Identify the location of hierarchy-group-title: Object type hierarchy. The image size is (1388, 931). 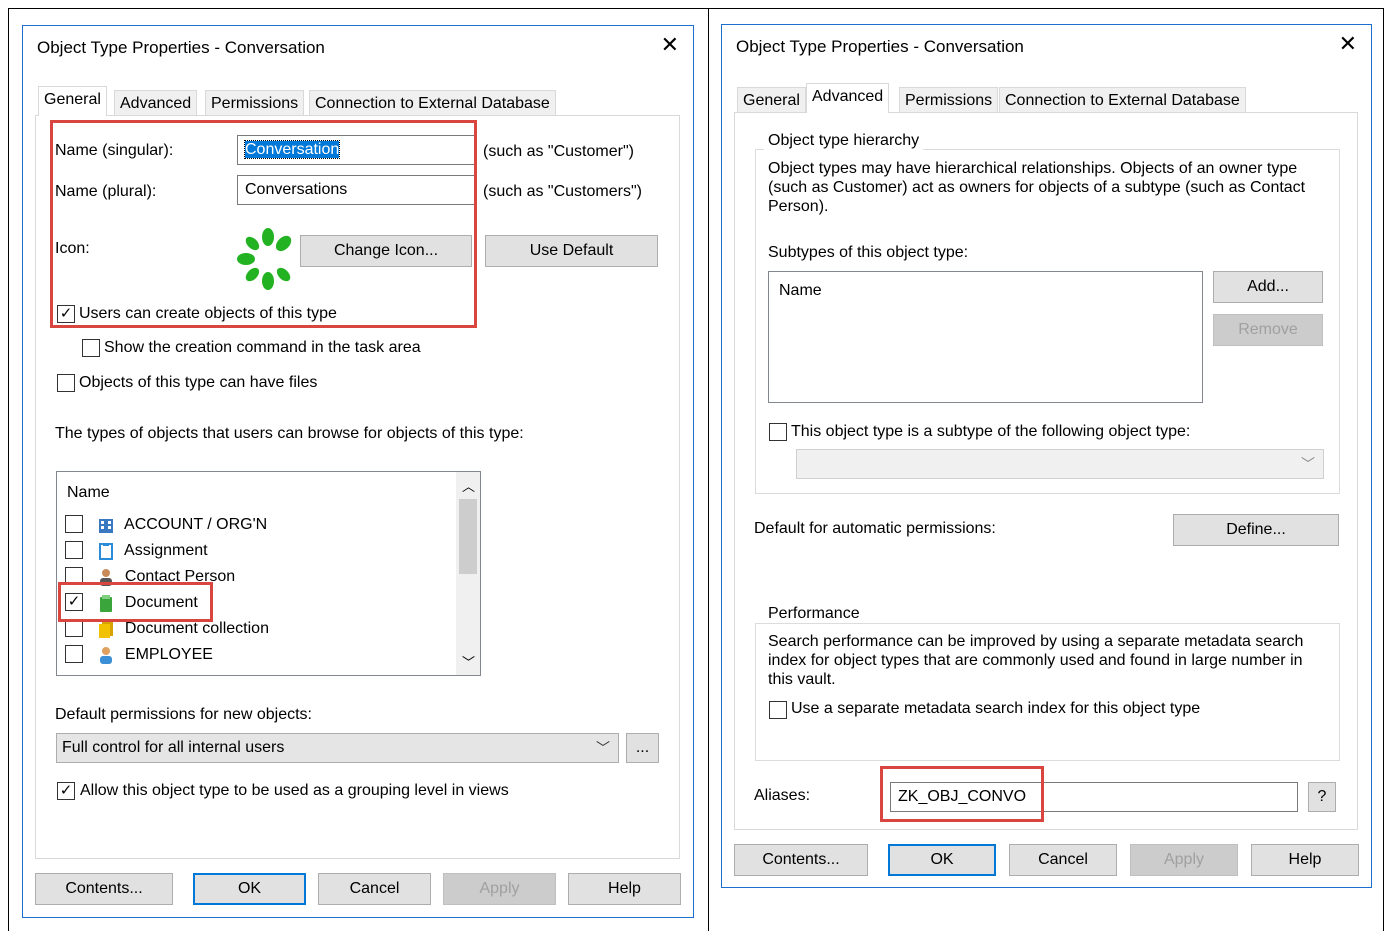
(844, 141).